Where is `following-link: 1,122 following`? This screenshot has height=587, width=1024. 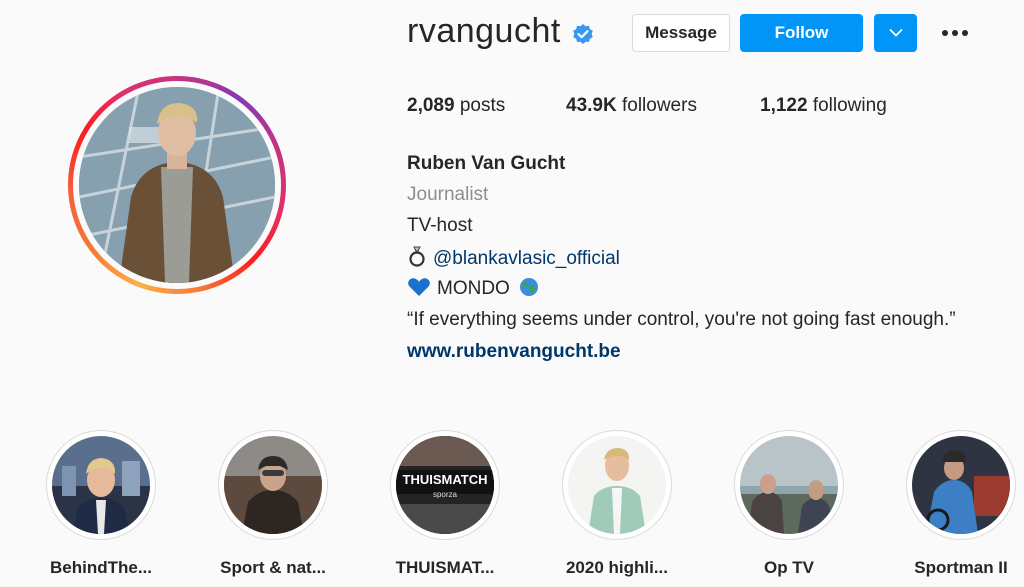
following-link: 1,122 following is located at coordinates (823, 106).